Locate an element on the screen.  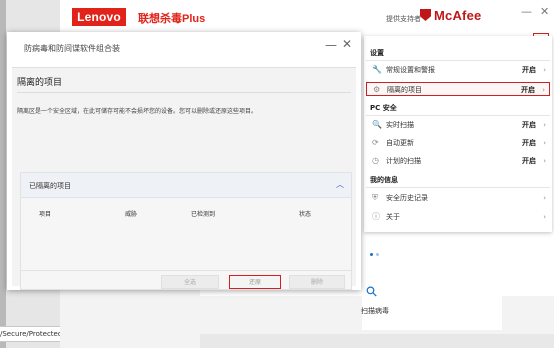
calendar-icon: ◷ is located at coordinates (375, 160).